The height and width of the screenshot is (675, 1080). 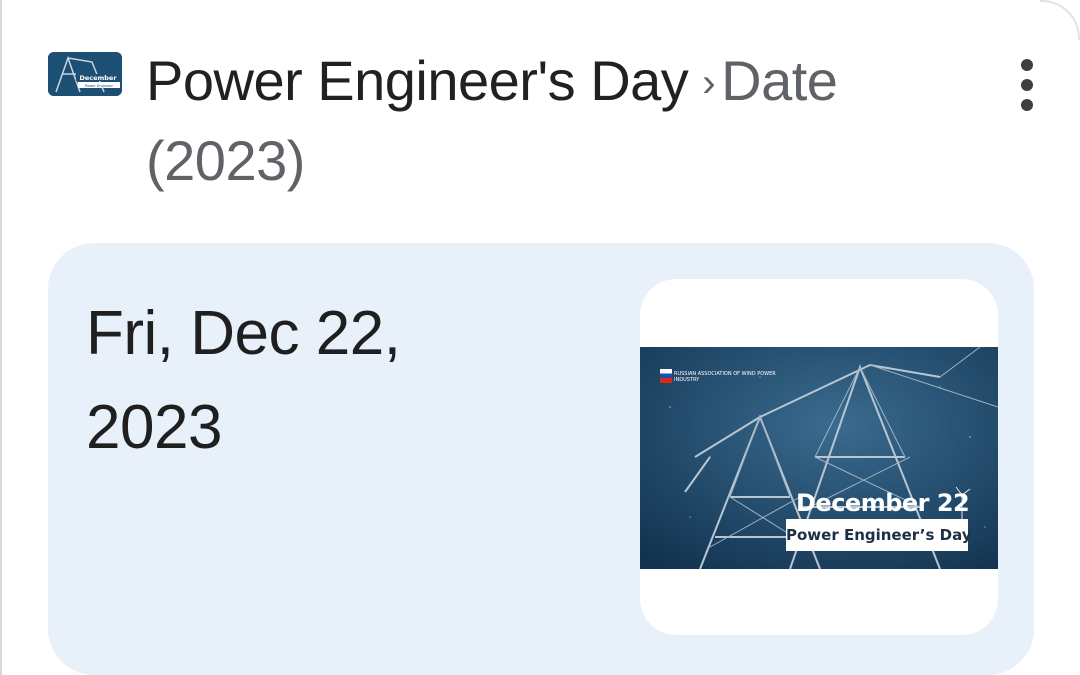 What do you see at coordinates (99, 86) in the screenshot?
I see `svg-text: Power Engineer` at bounding box center [99, 86].